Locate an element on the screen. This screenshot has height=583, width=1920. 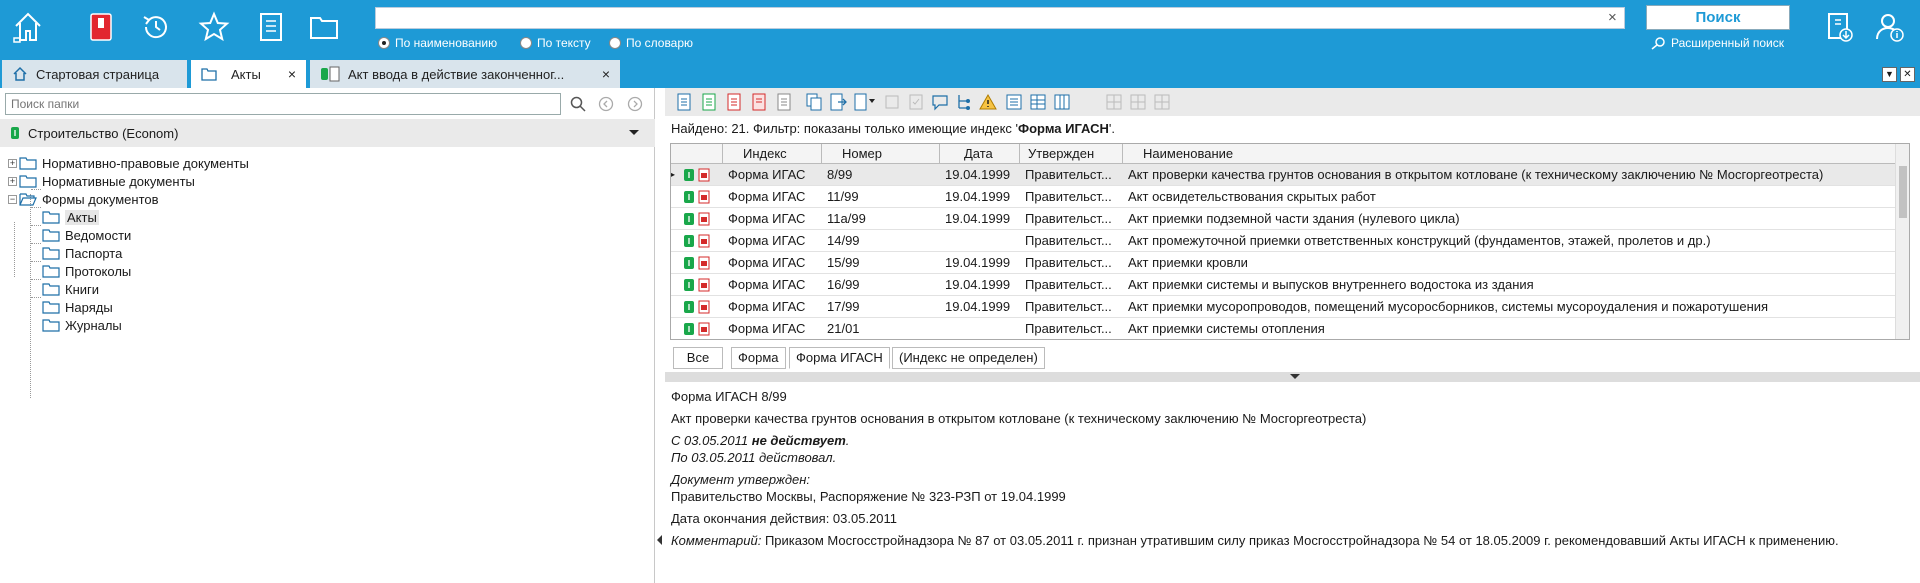
search-mode-by-text-radio: По тексту is located at coordinates (555, 43).